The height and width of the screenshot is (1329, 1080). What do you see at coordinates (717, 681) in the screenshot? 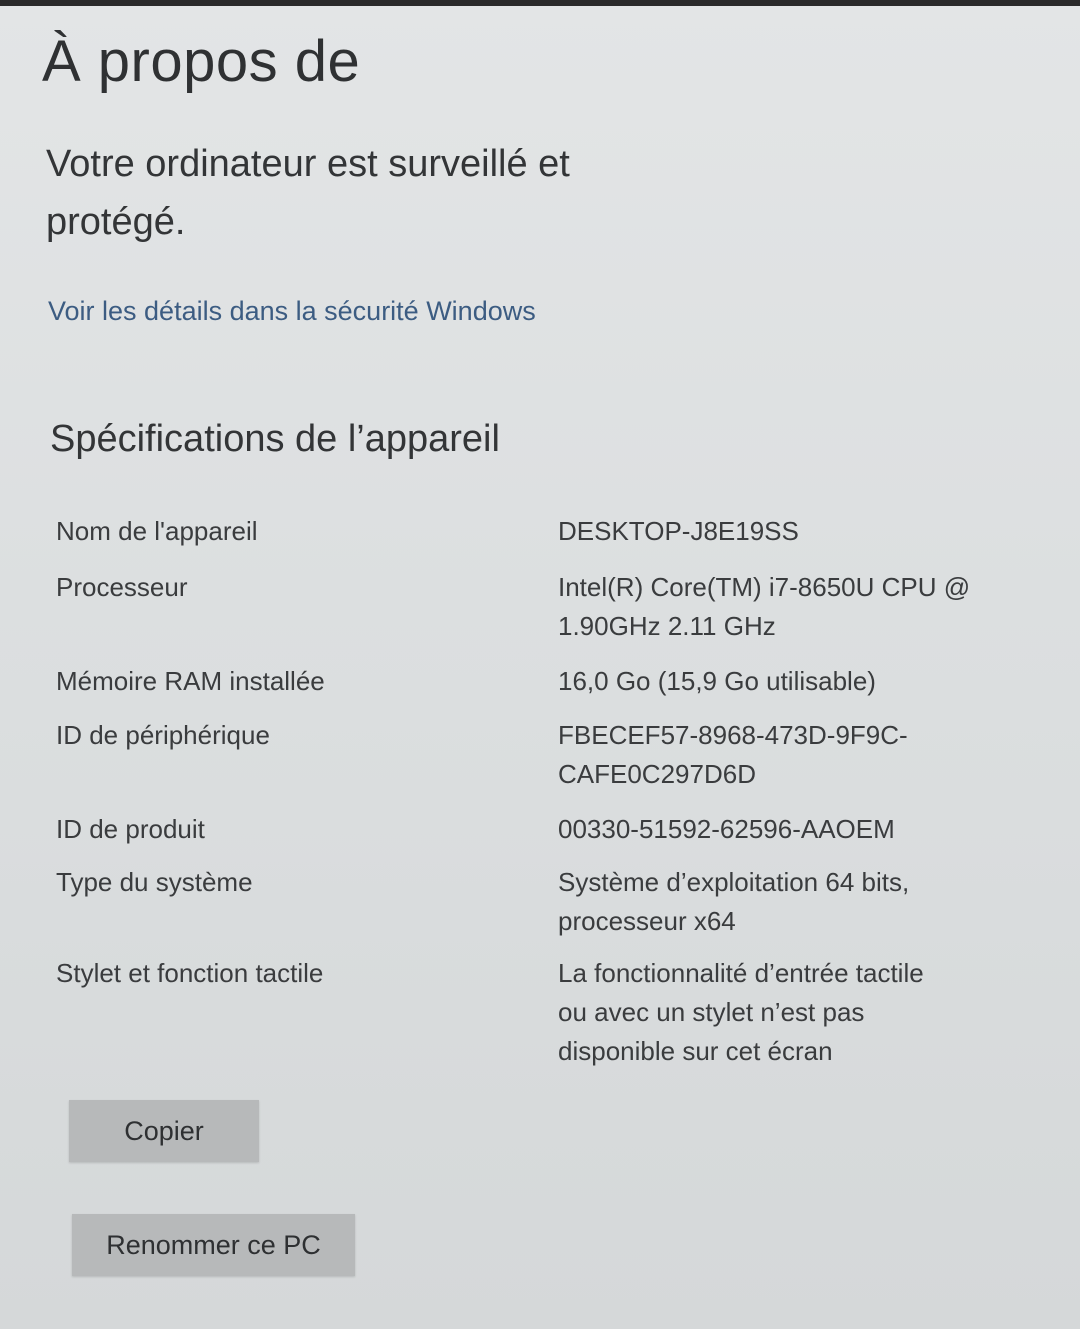
I see `spec-value: 16,0 Go (15,9 Go utilisable)` at bounding box center [717, 681].